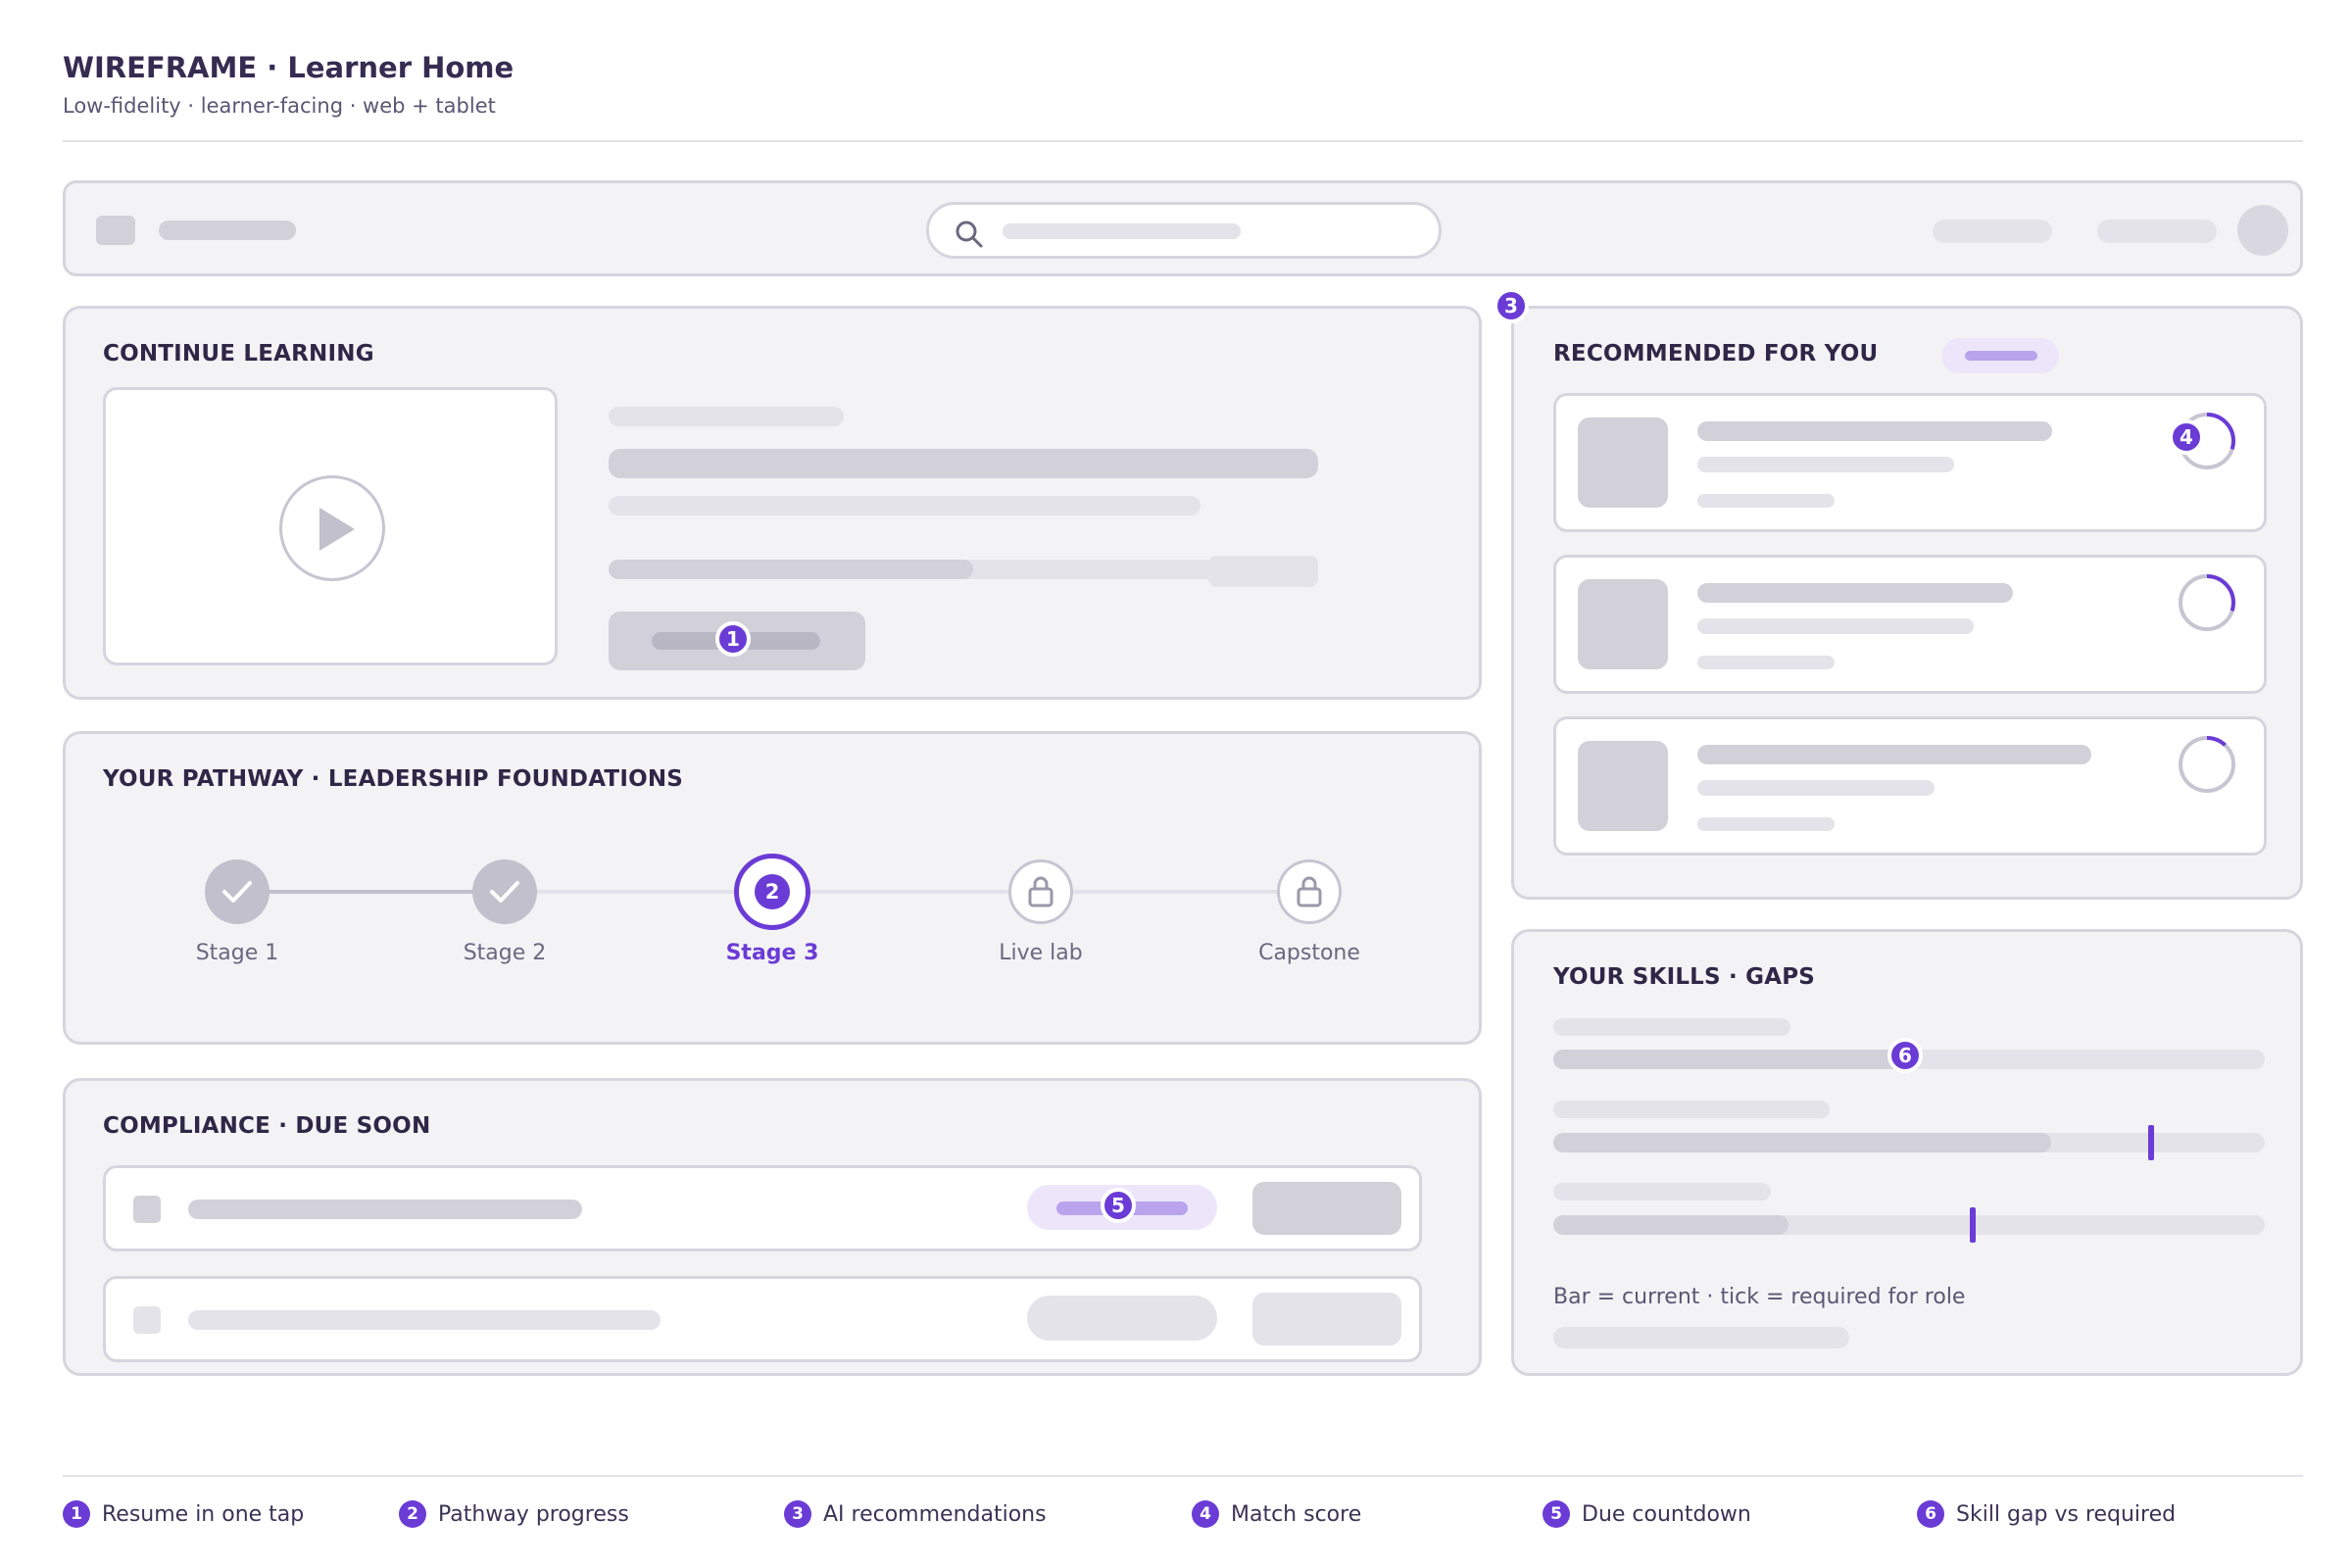  I want to click on continue-learning-heading: CONTINUE LEARNING, so click(238, 354).